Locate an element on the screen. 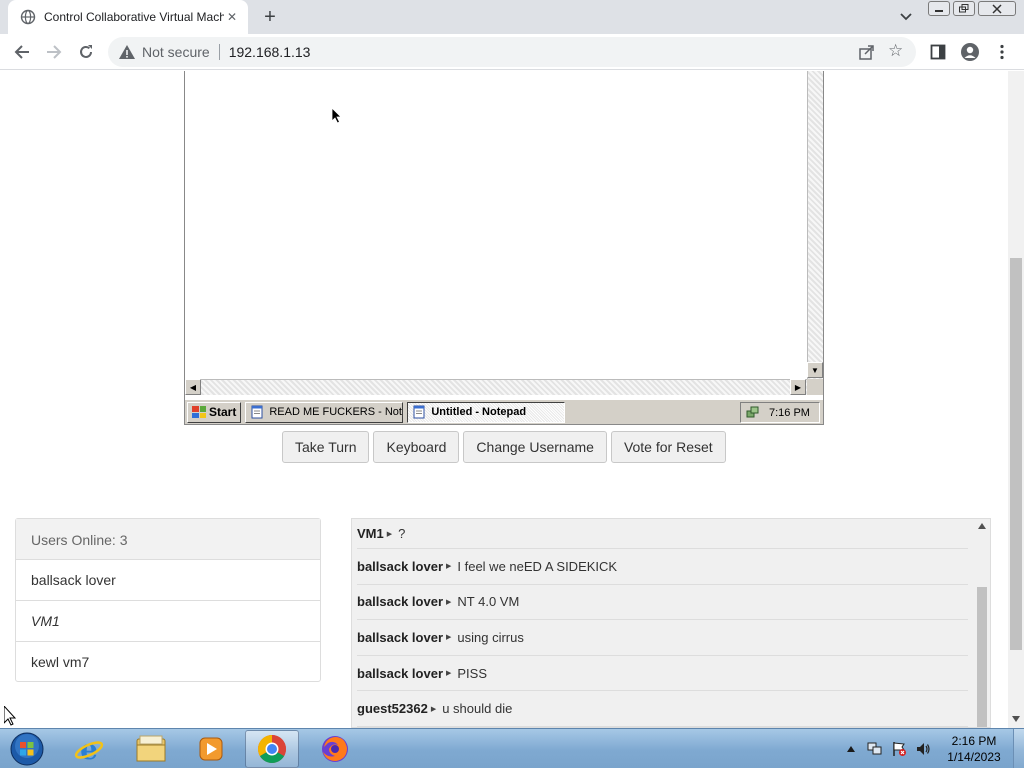 The width and height of the screenshot is (1024, 768). close-tab-icon: ✕ is located at coordinates (232, 17).